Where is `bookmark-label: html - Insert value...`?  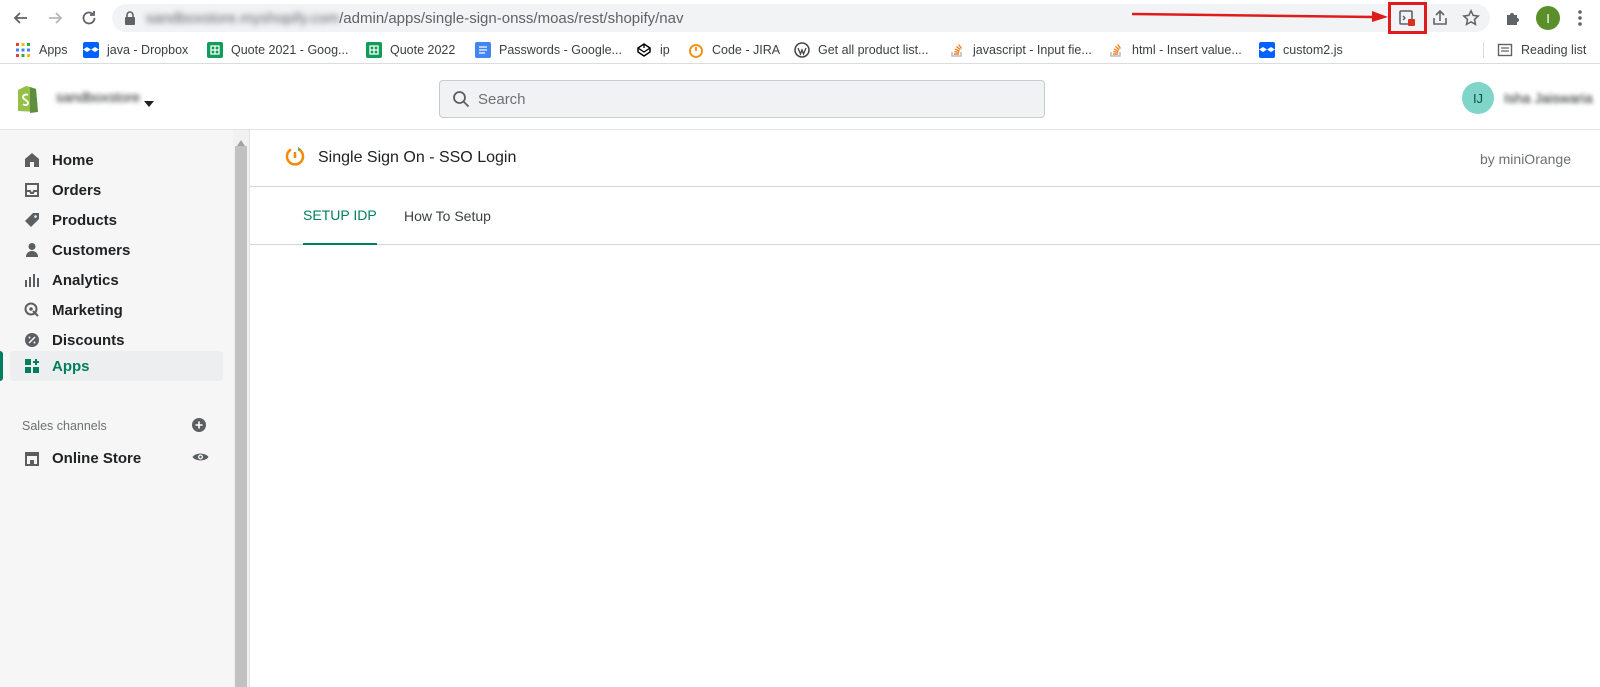 bookmark-label: html - Insert value... is located at coordinates (1187, 50).